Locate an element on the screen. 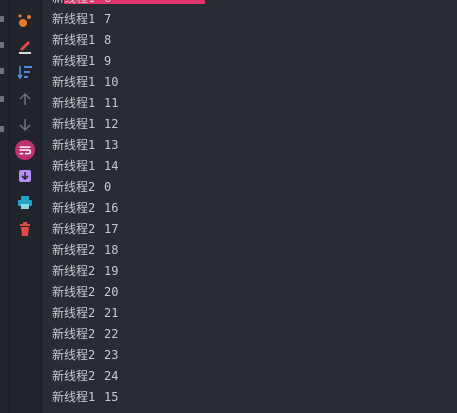 The image size is (457, 413). sort-lines-icon is located at coordinates (24, 73).